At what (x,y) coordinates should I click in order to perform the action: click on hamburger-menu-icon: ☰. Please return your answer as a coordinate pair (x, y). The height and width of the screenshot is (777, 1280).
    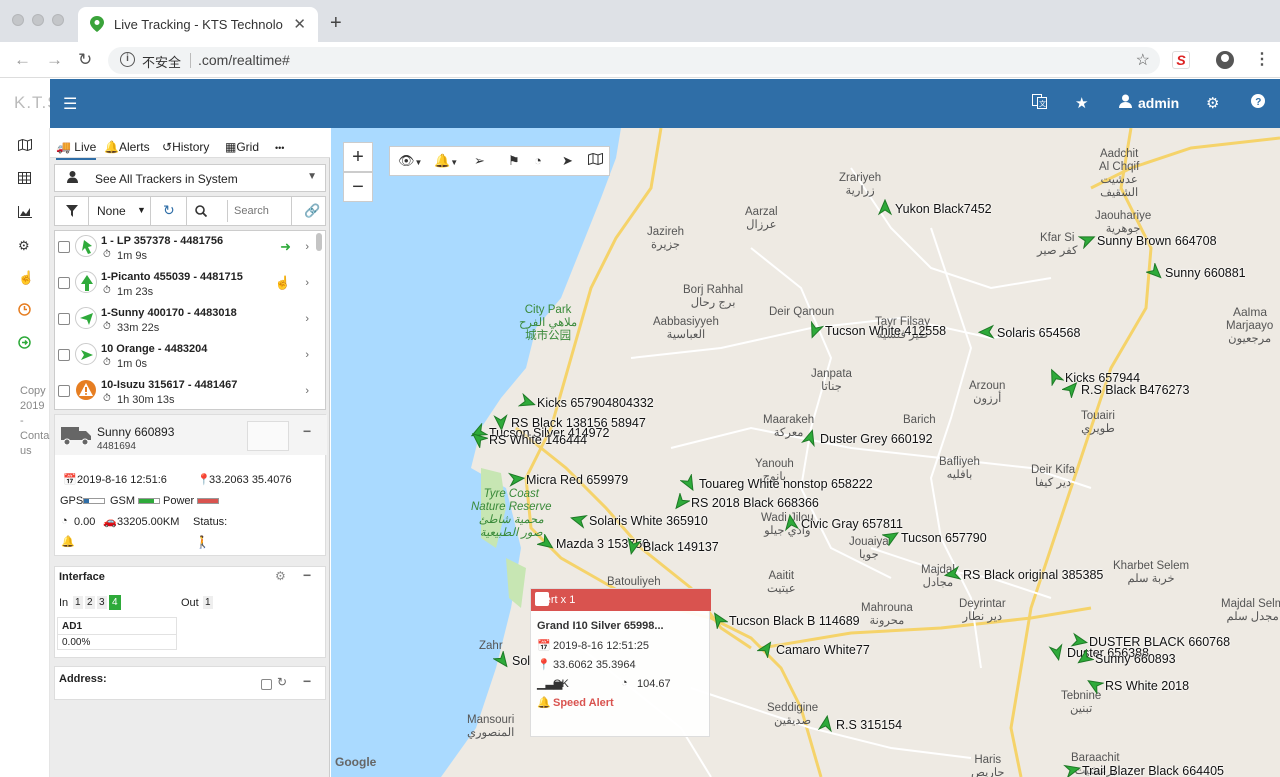
    Looking at the image, I should click on (70, 104).